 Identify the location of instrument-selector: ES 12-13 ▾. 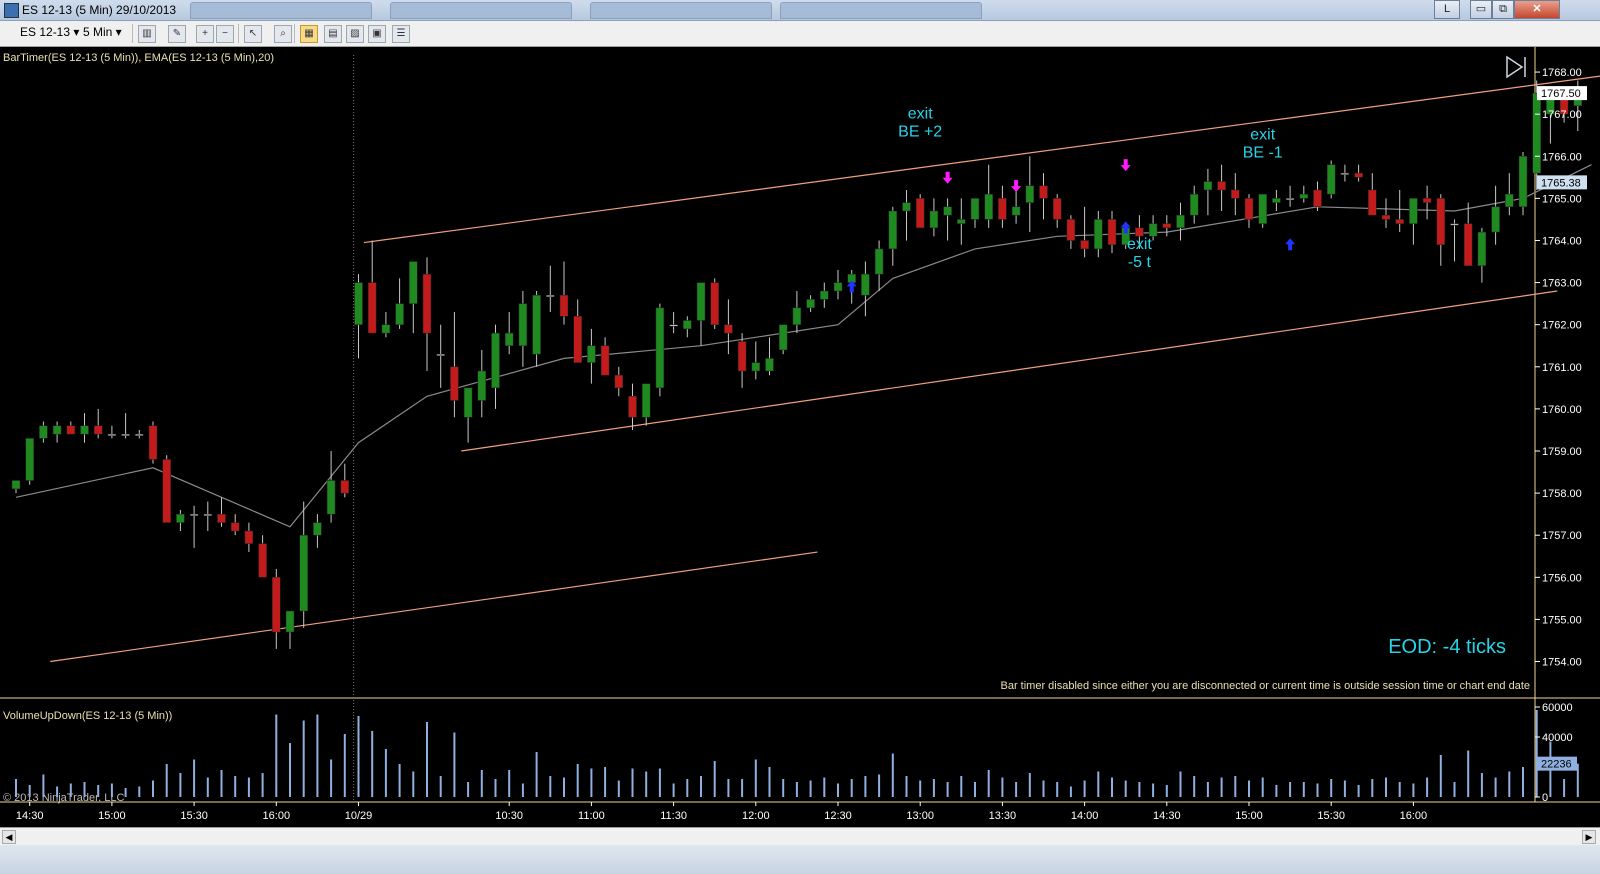
(49, 32).